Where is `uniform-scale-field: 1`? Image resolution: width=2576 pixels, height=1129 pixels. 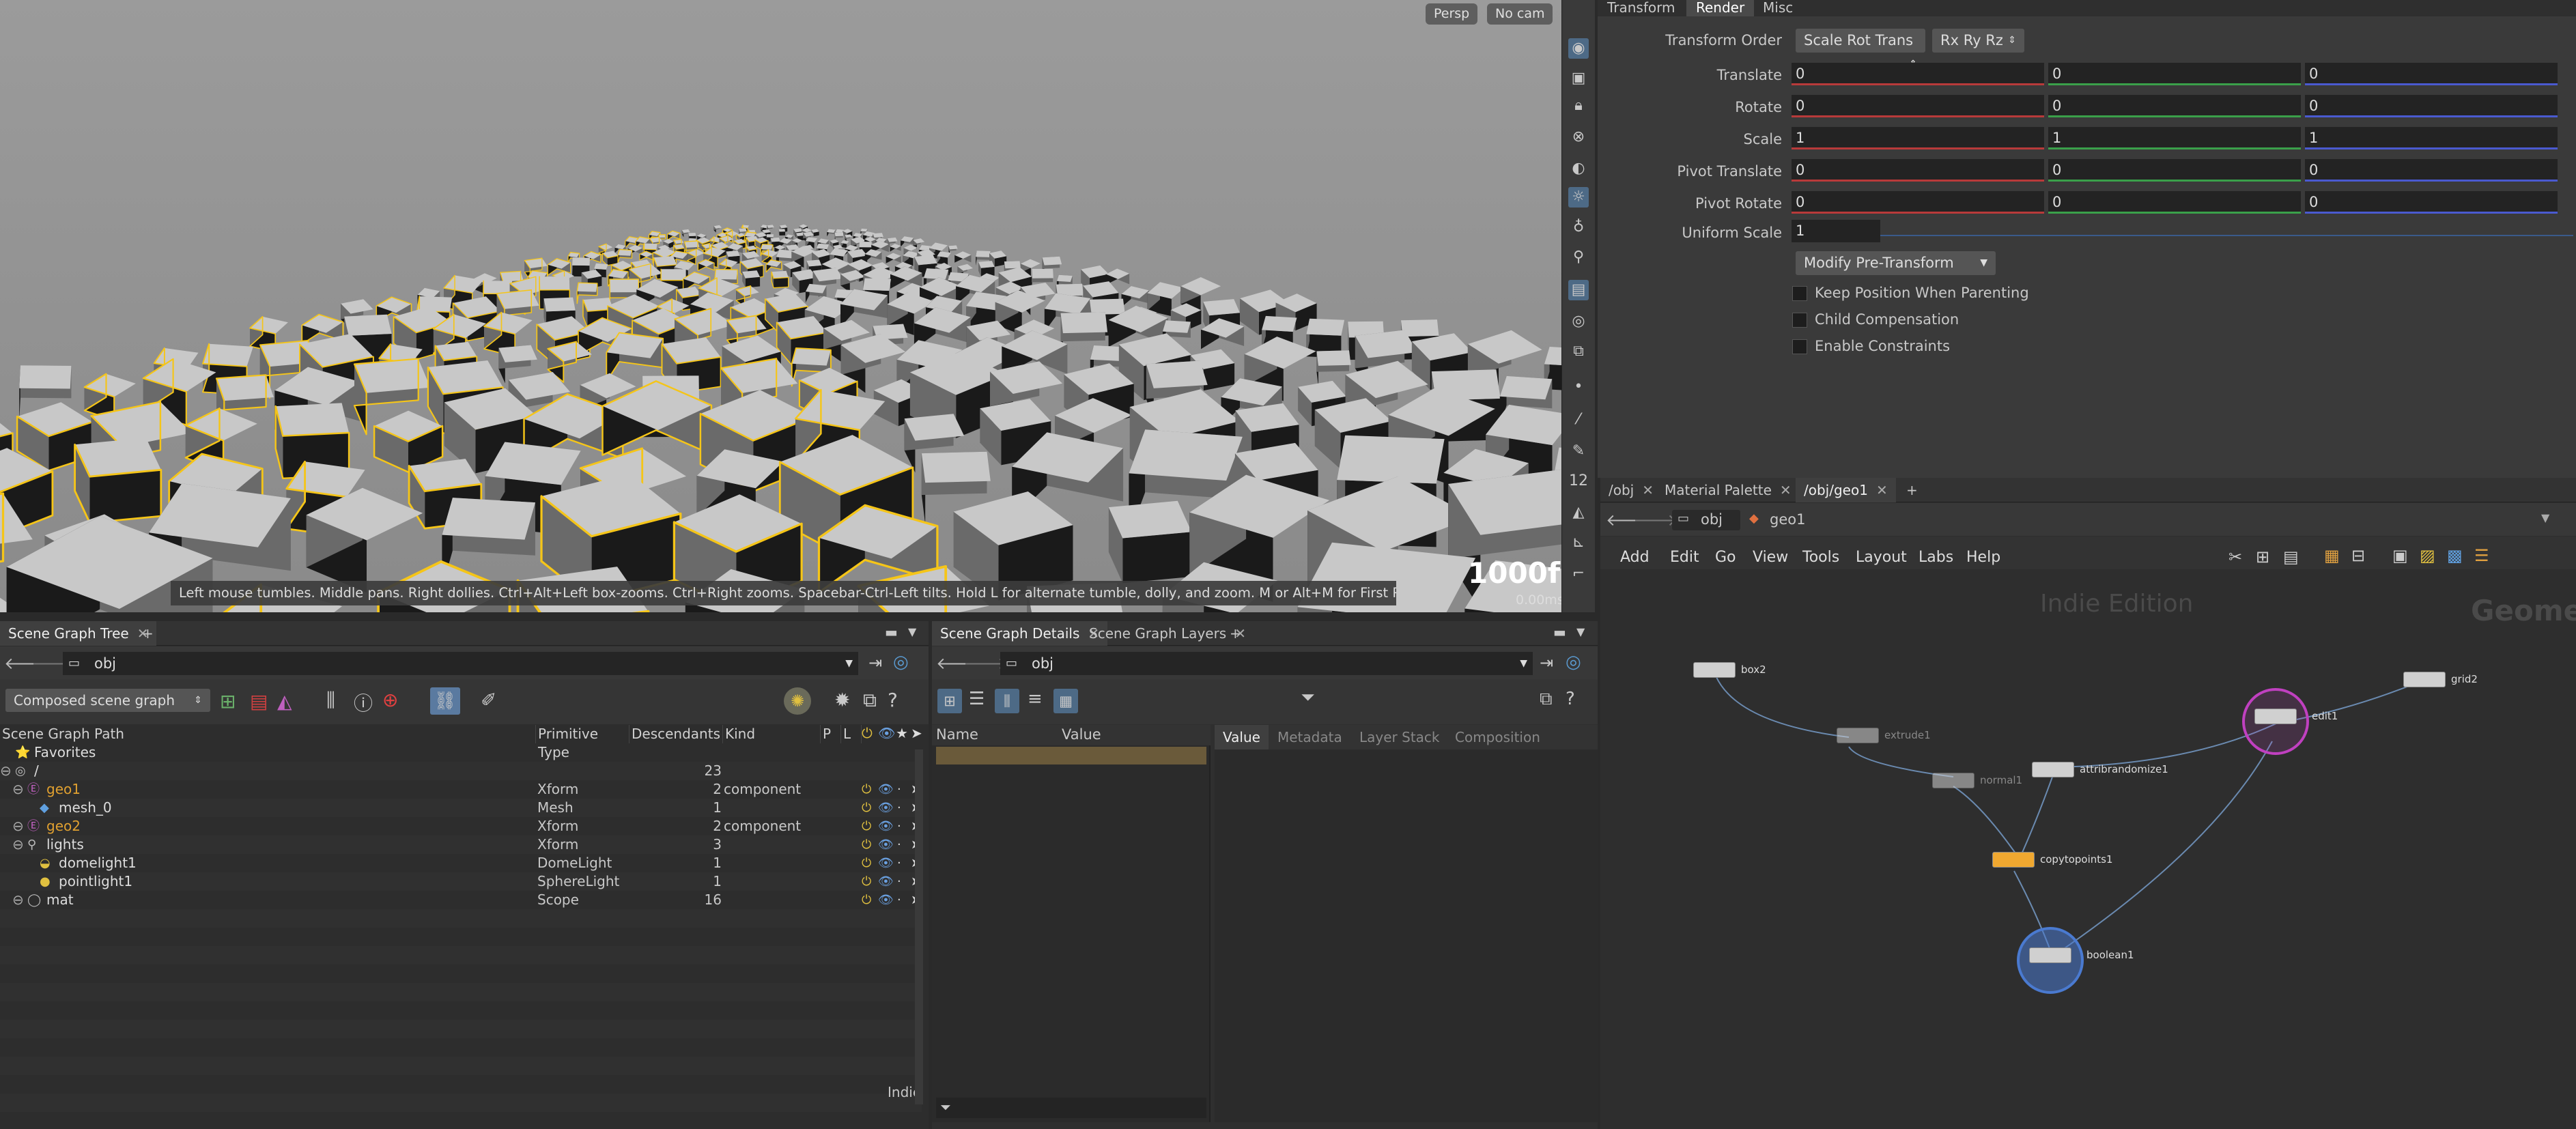 uniform-scale-field: 1 is located at coordinates (1836, 231).